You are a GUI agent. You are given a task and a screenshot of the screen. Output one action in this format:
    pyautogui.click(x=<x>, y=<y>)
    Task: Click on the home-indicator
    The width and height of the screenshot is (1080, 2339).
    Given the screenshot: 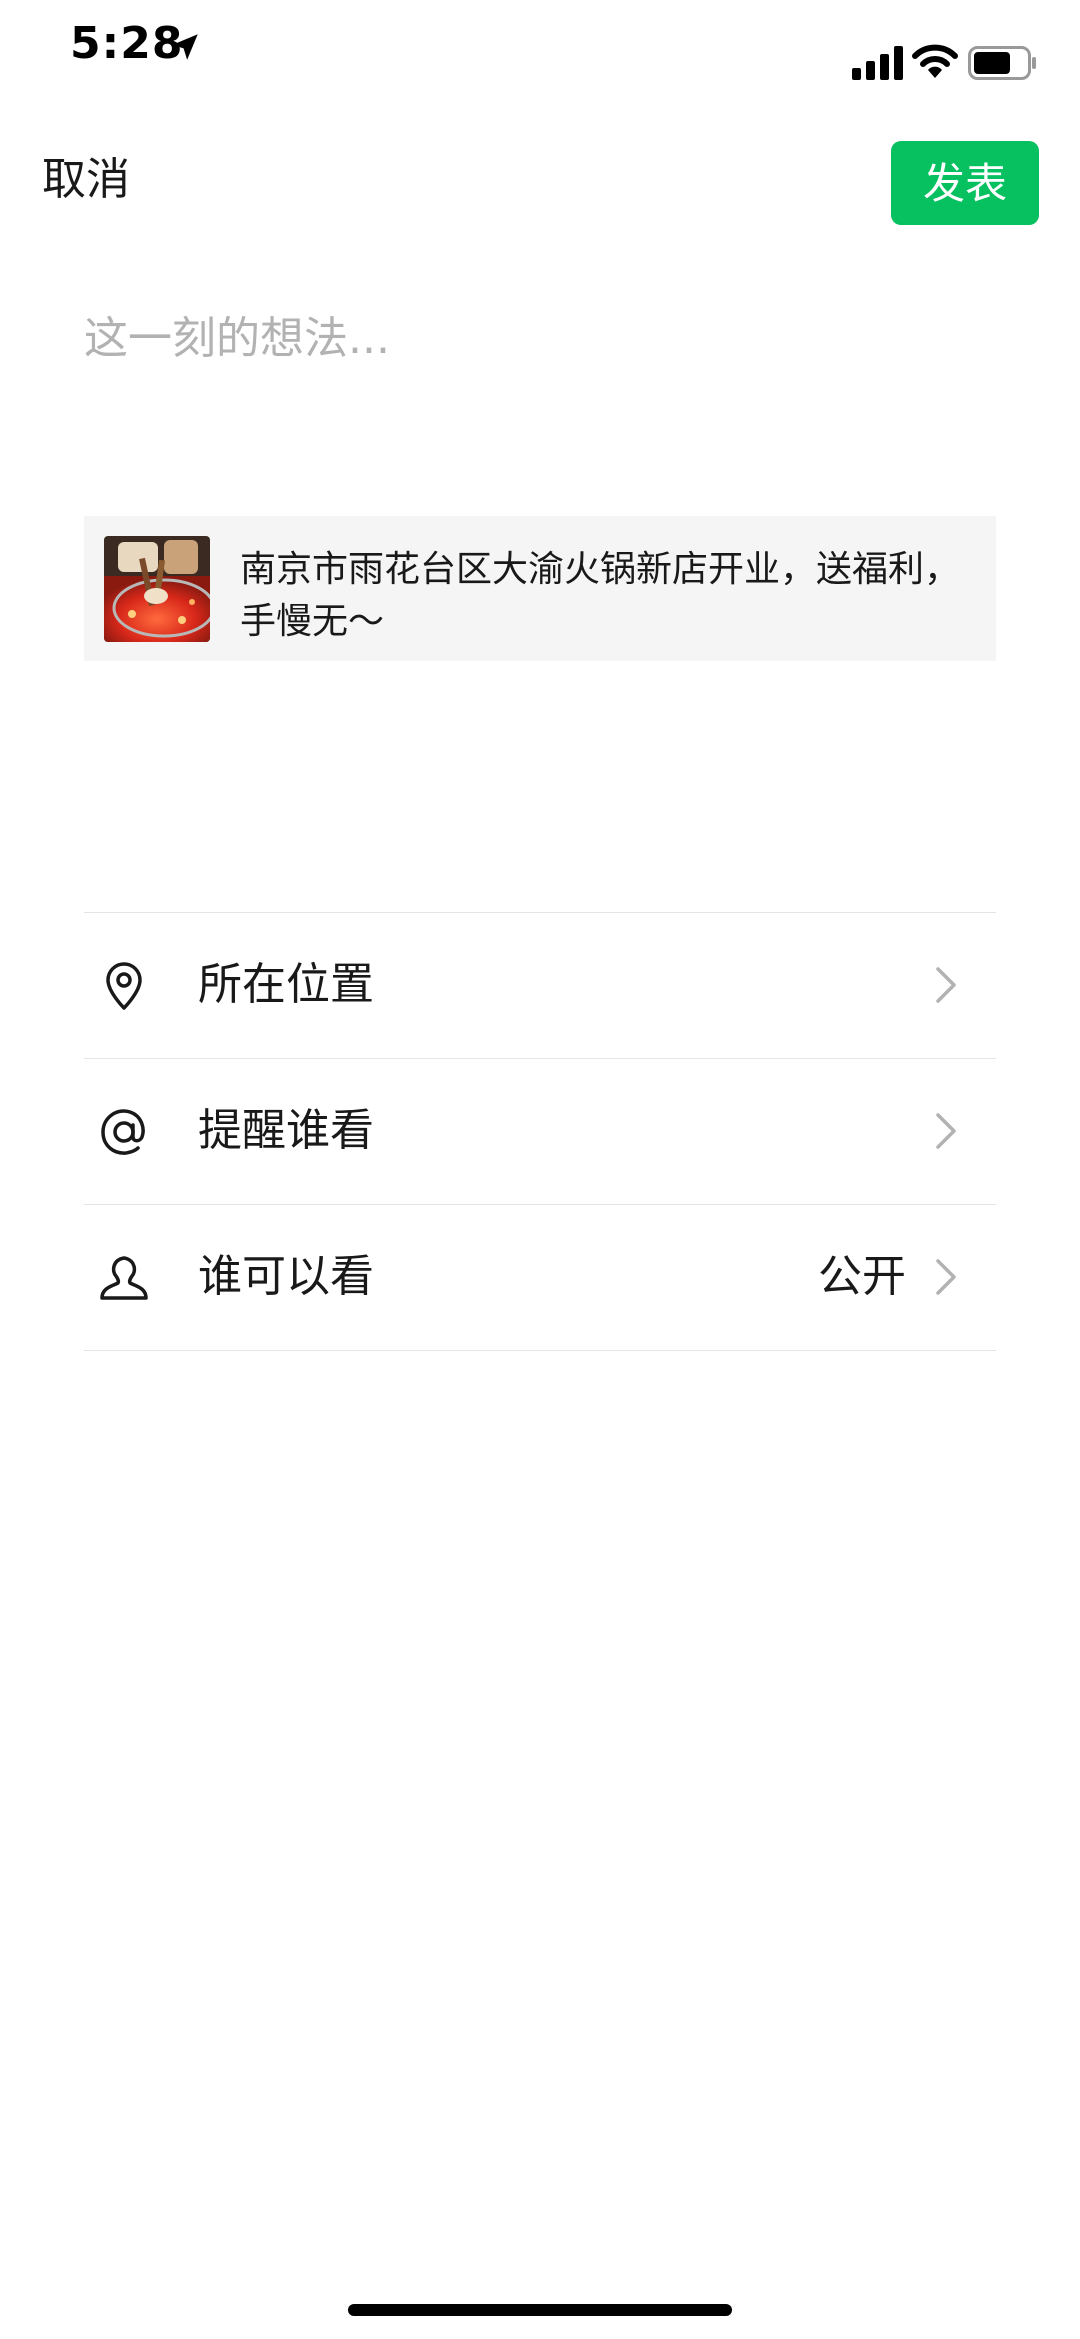 What is the action you would take?
    pyautogui.click(x=540, y=2310)
    